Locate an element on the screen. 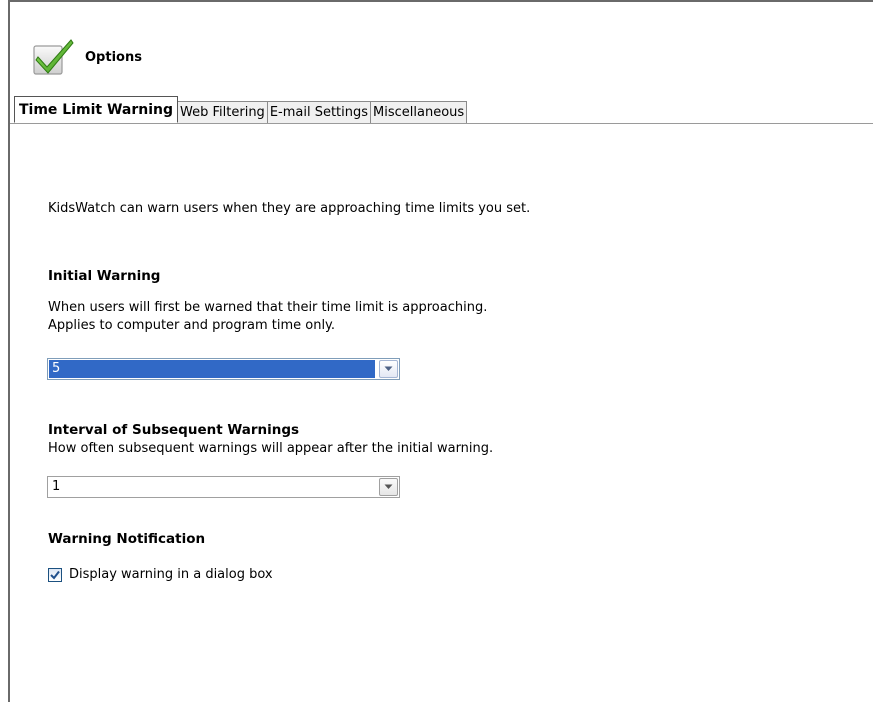 This screenshot has width=873, height=702. tab-email-settings: E-mail Settings is located at coordinates (319, 112).